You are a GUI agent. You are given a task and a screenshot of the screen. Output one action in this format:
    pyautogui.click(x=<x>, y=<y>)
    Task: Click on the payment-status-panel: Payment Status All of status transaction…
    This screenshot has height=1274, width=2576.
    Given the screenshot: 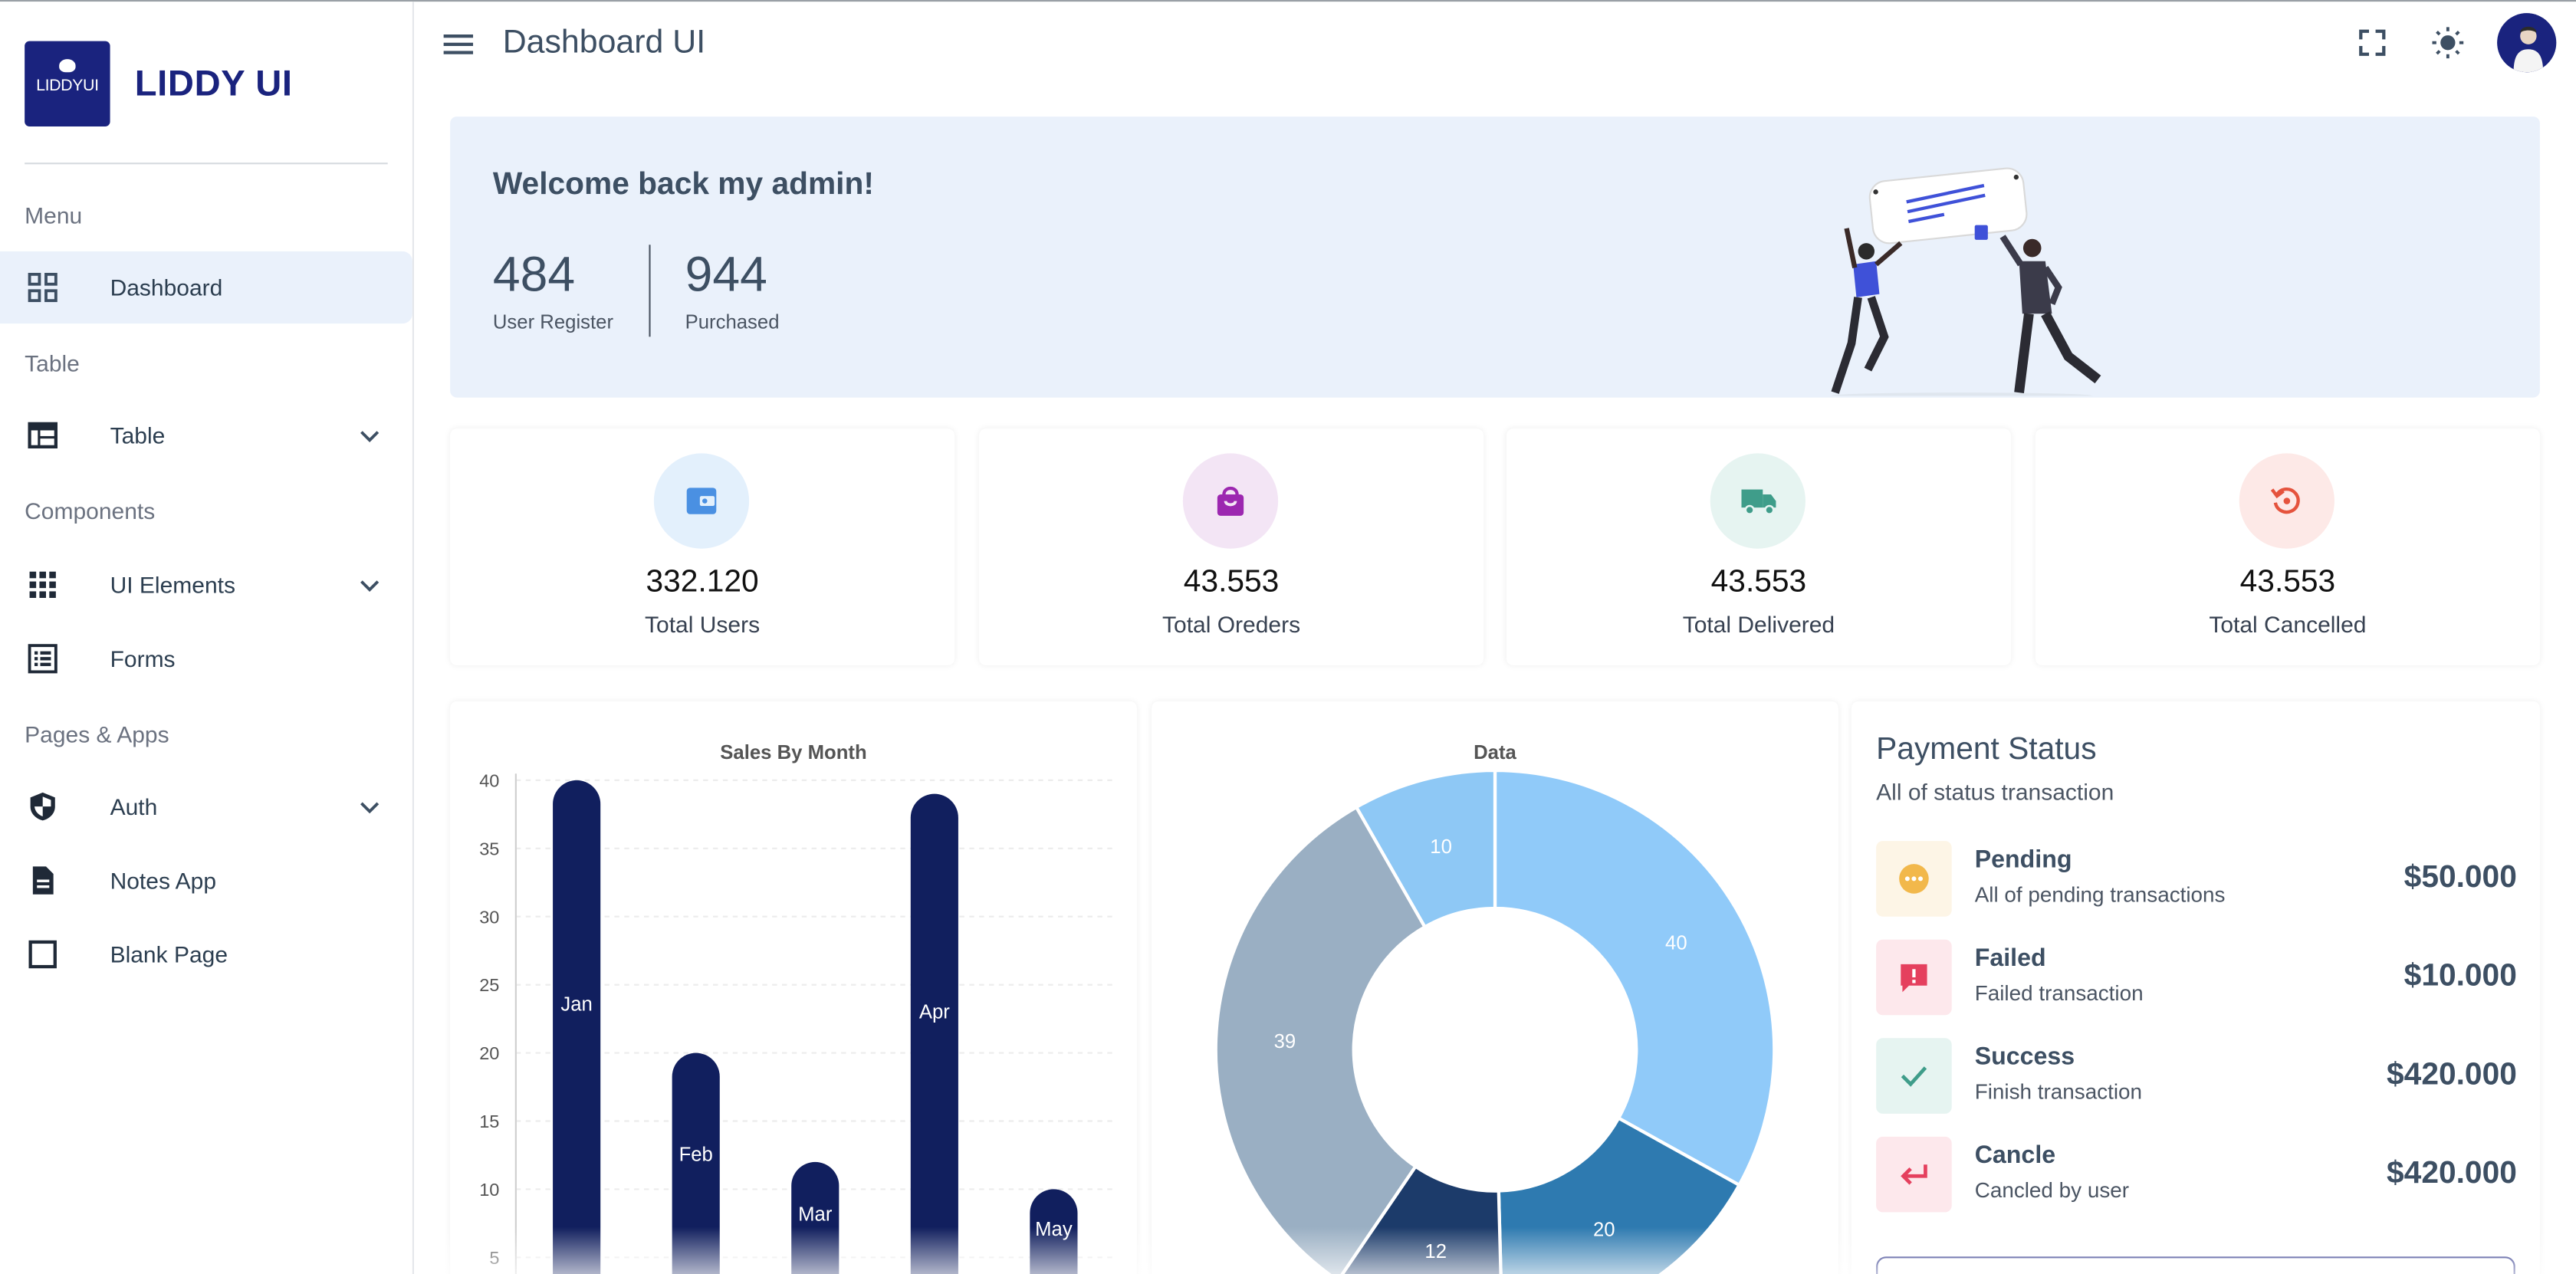 What is the action you would take?
    pyautogui.click(x=2196, y=987)
    